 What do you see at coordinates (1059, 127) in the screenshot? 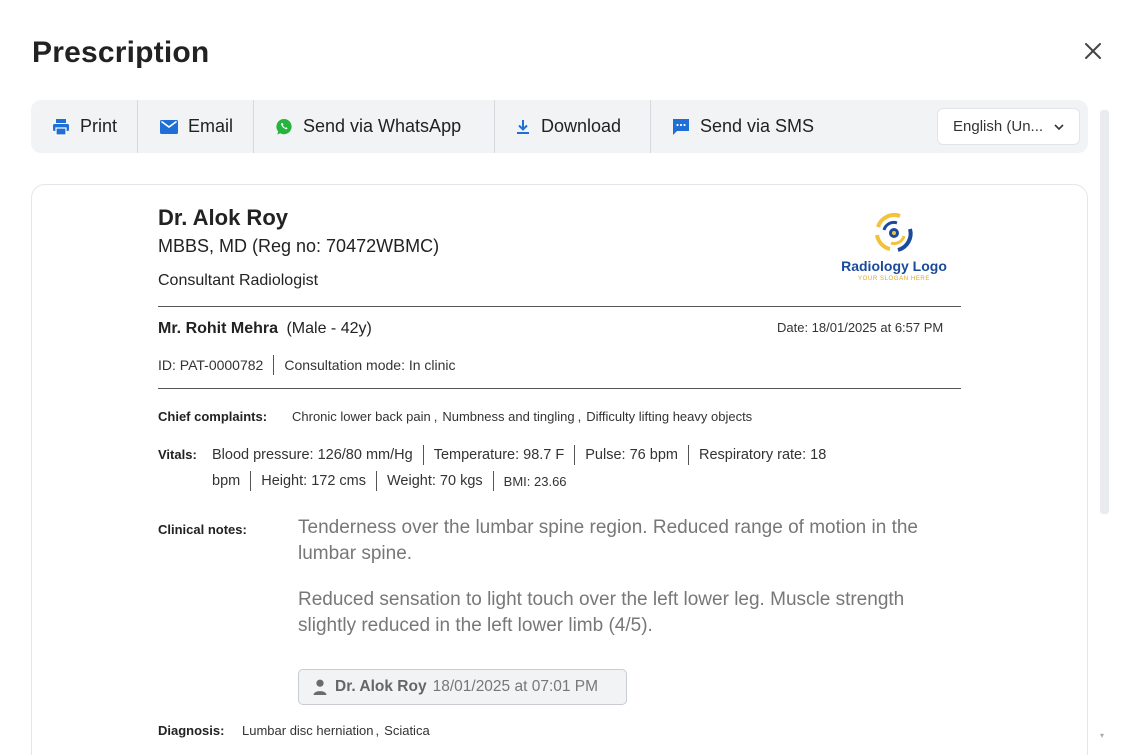
I see `chevron-down-icon` at bounding box center [1059, 127].